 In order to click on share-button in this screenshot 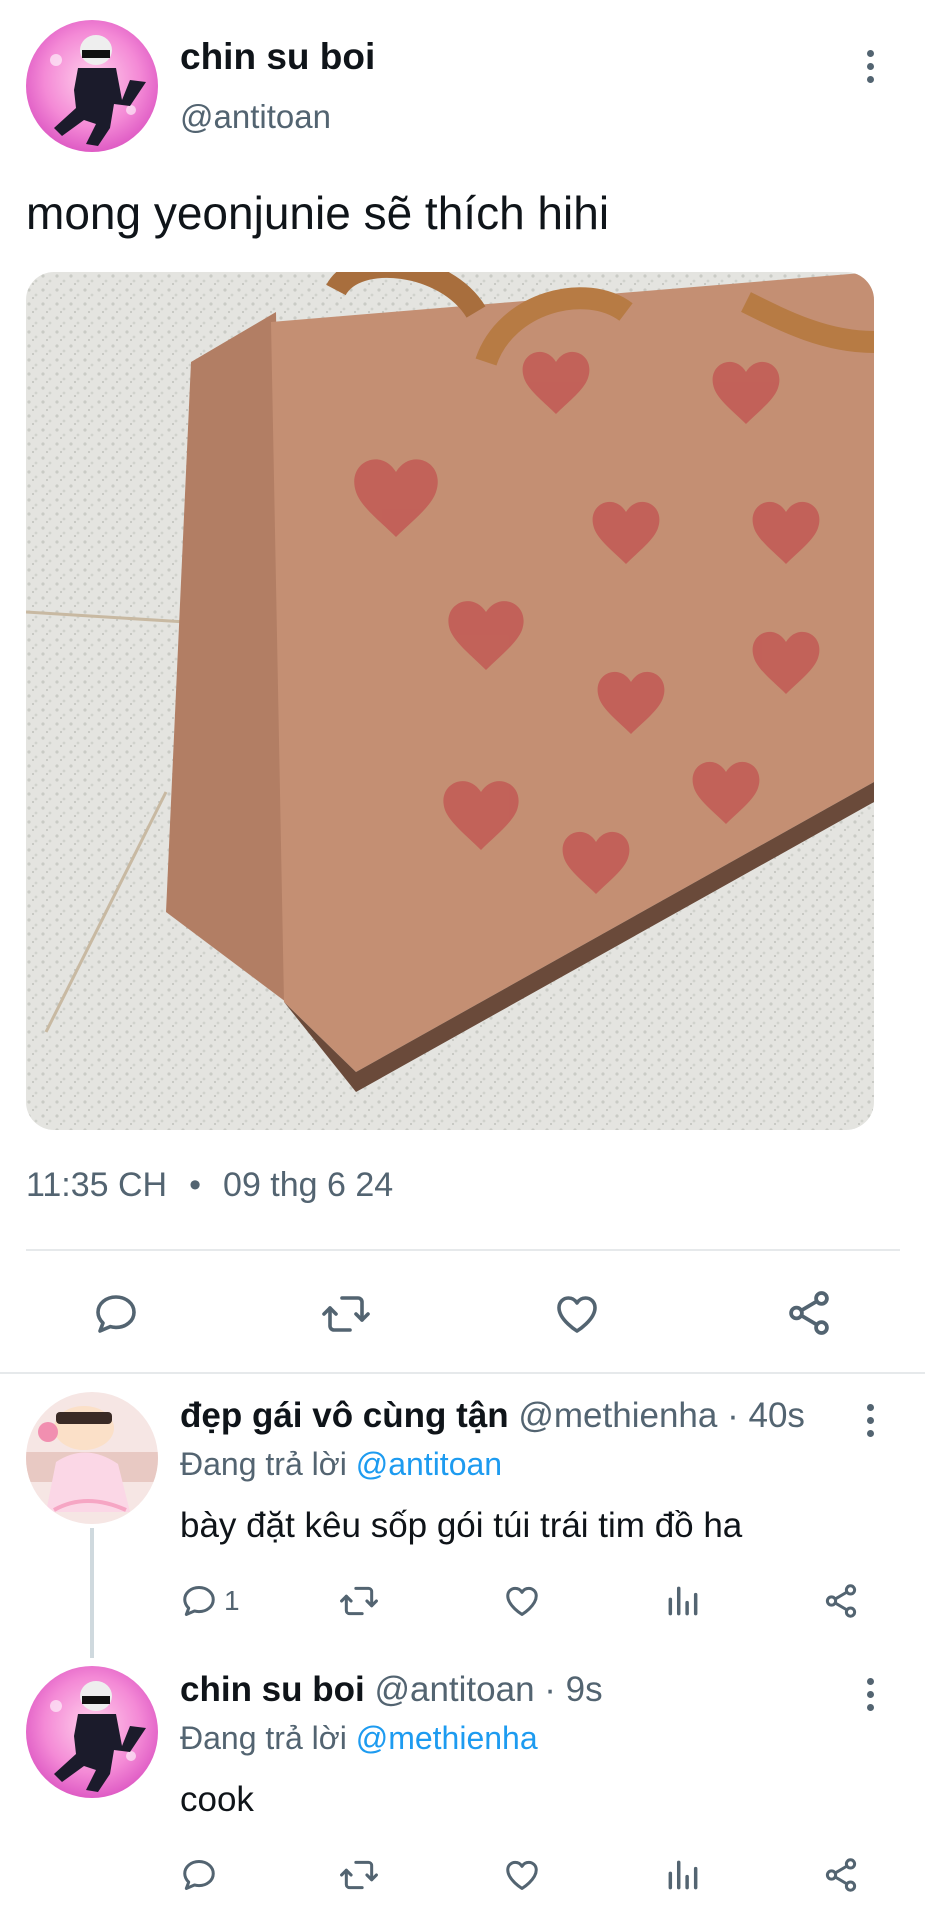, I will do `click(809, 1313)`.